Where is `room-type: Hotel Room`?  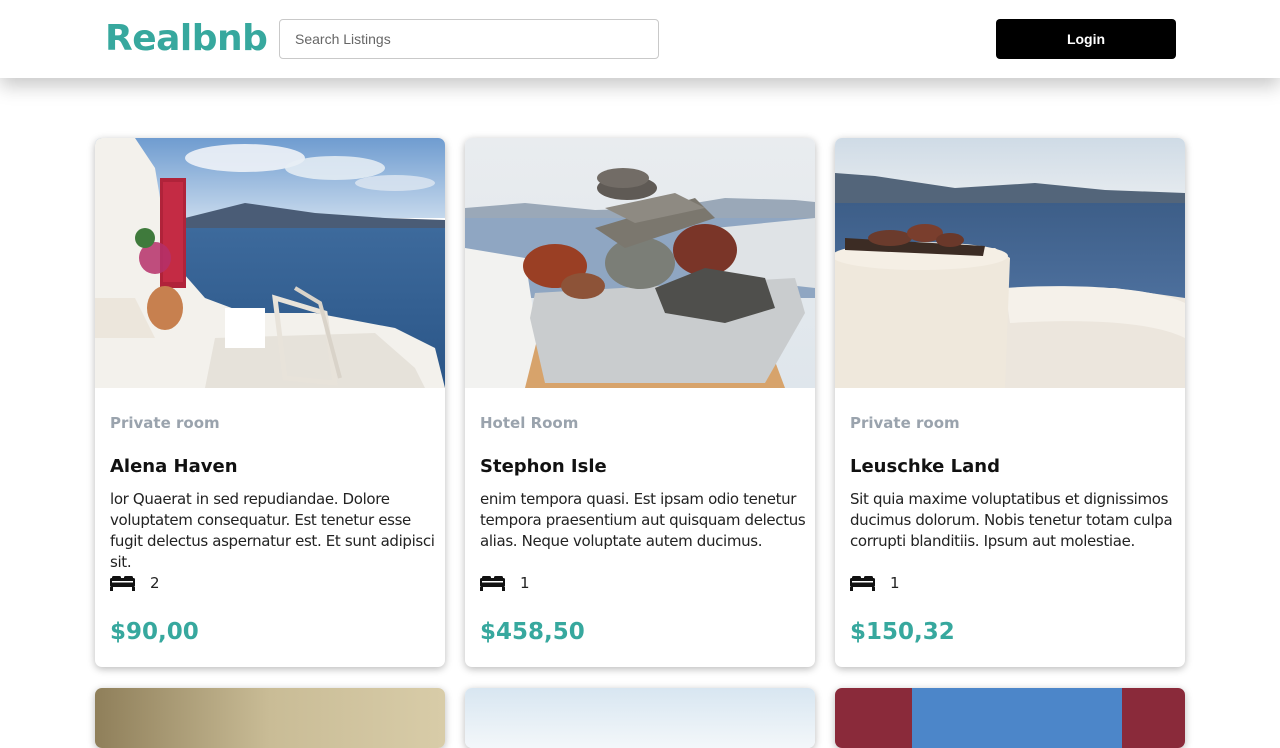
room-type: Hotel Room is located at coordinates (529, 423).